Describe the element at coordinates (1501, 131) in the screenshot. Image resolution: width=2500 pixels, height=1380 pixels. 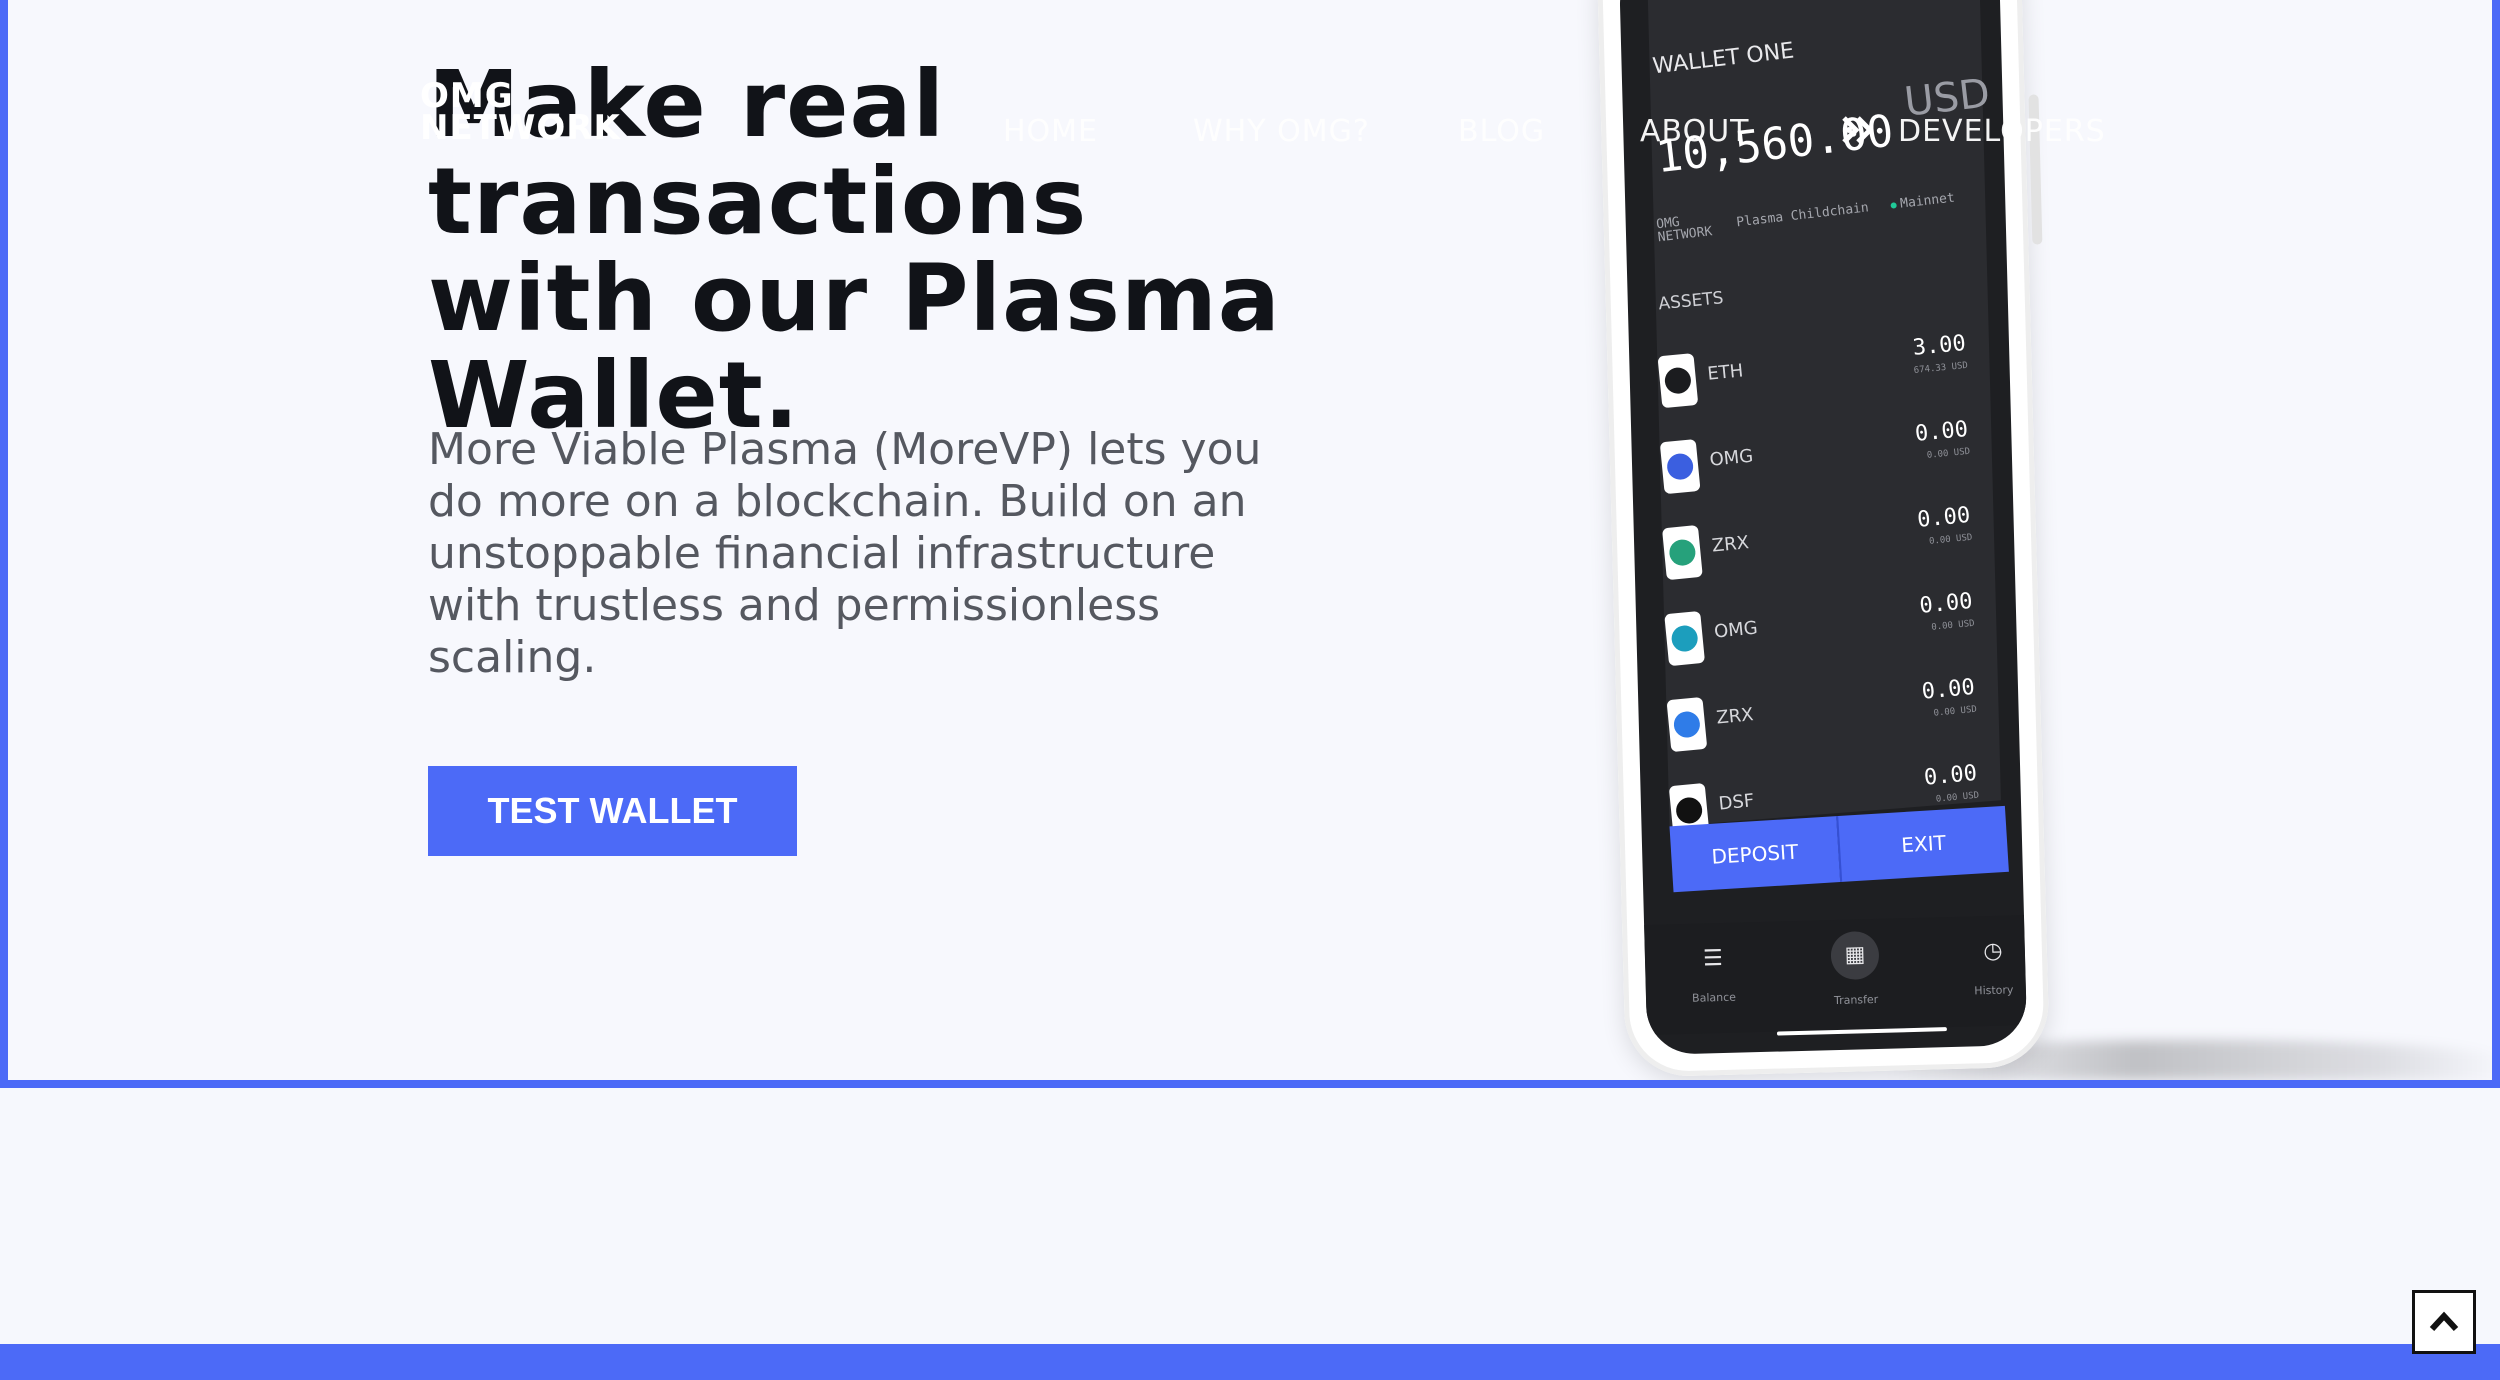
I see `nav-blog: BLOG` at that location.